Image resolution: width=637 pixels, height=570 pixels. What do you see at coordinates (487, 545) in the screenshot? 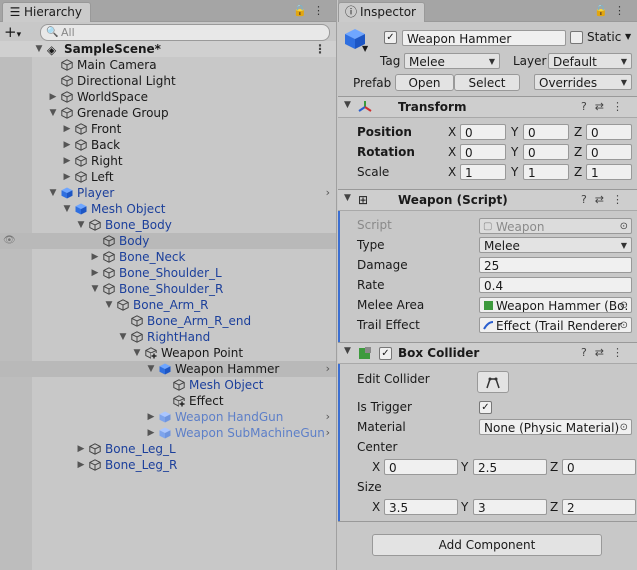
I see `add-component-button: Add Component` at bounding box center [487, 545].